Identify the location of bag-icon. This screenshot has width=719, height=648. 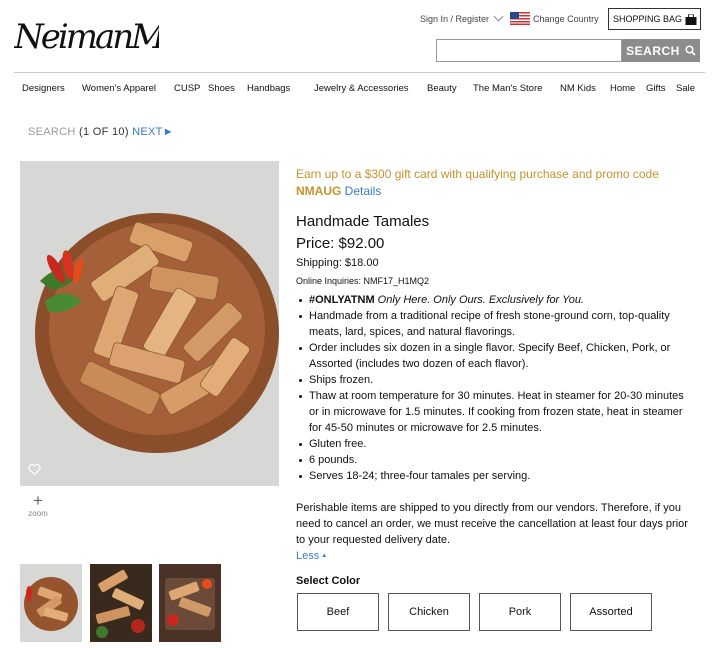
(691, 19).